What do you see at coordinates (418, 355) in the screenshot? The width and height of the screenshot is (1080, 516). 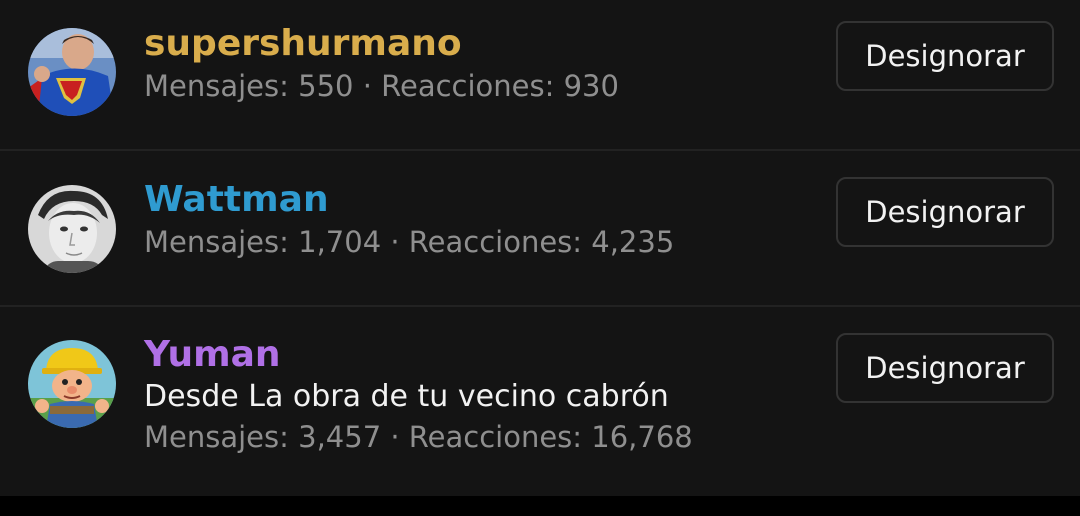 I see `username-link: Yuman` at bounding box center [418, 355].